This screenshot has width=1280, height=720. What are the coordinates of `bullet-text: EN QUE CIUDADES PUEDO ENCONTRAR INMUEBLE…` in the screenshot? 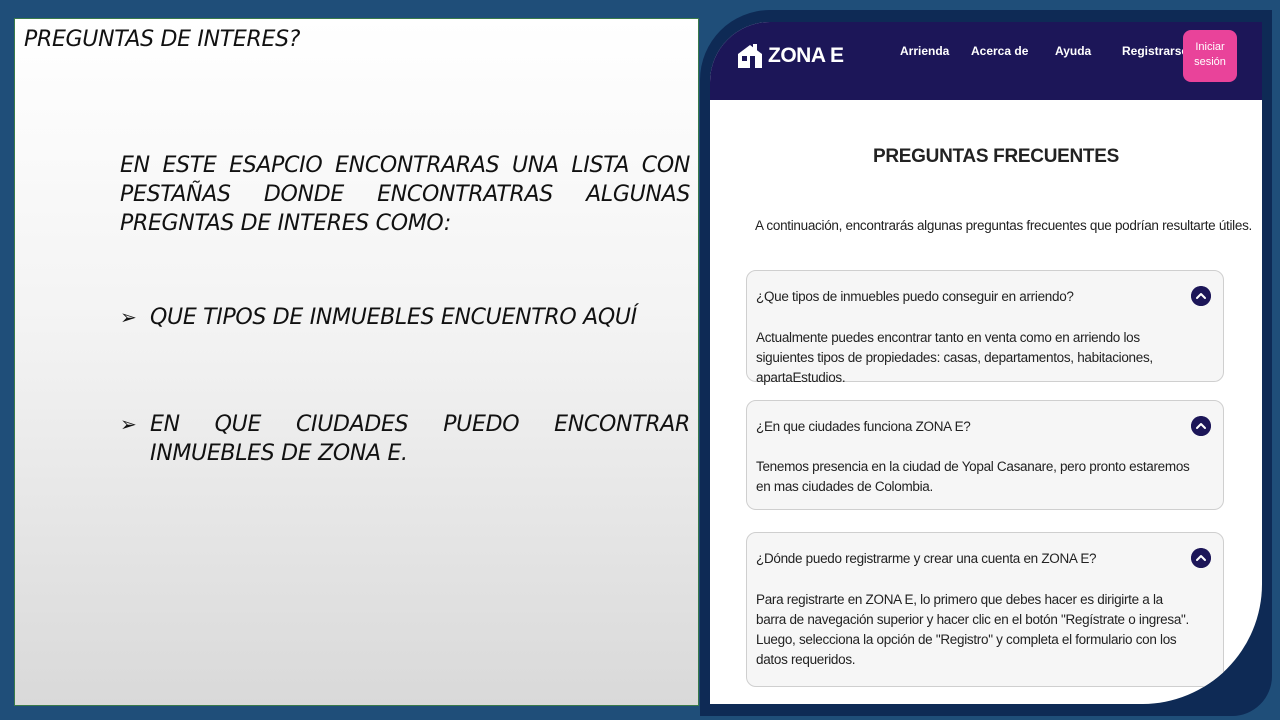 It's located at (420, 439).